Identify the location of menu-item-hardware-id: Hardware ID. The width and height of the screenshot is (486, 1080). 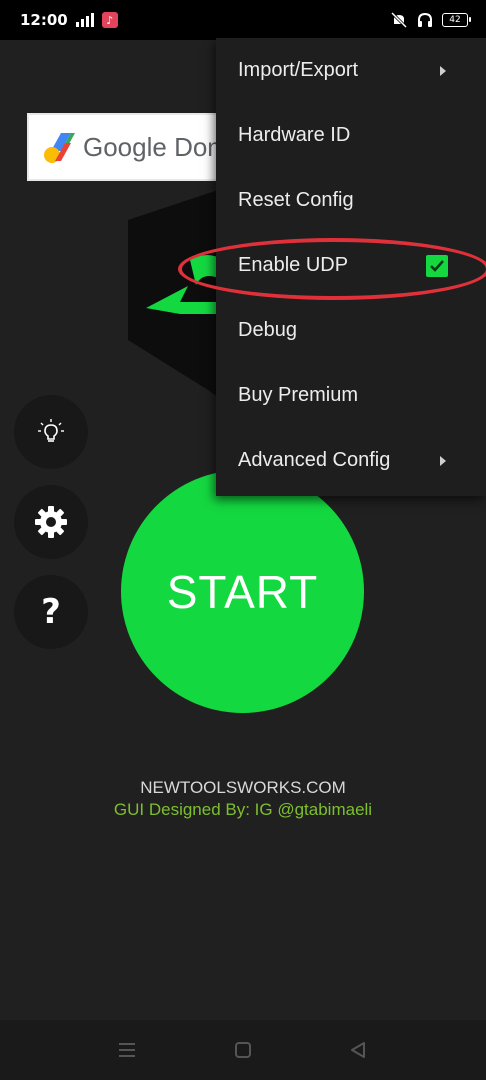
(351, 135).